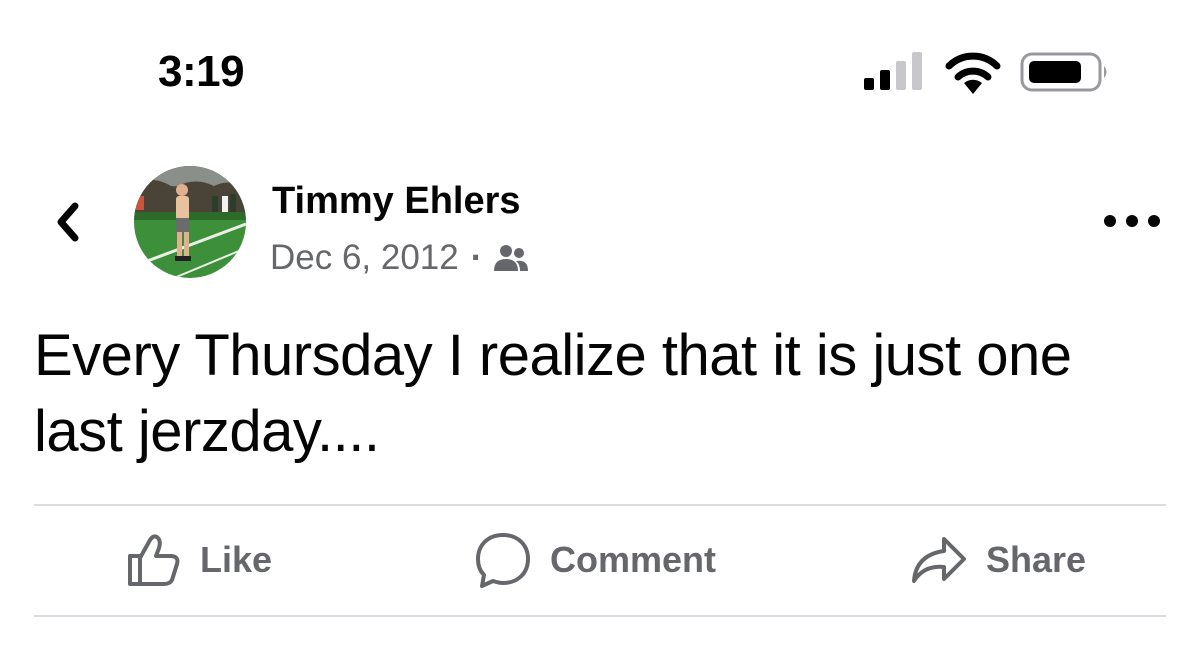 This screenshot has height=645, width=1200. What do you see at coordinates (199, 560) in the screenshot?
I see `like-button: Like` at bounding box center [199, 560].